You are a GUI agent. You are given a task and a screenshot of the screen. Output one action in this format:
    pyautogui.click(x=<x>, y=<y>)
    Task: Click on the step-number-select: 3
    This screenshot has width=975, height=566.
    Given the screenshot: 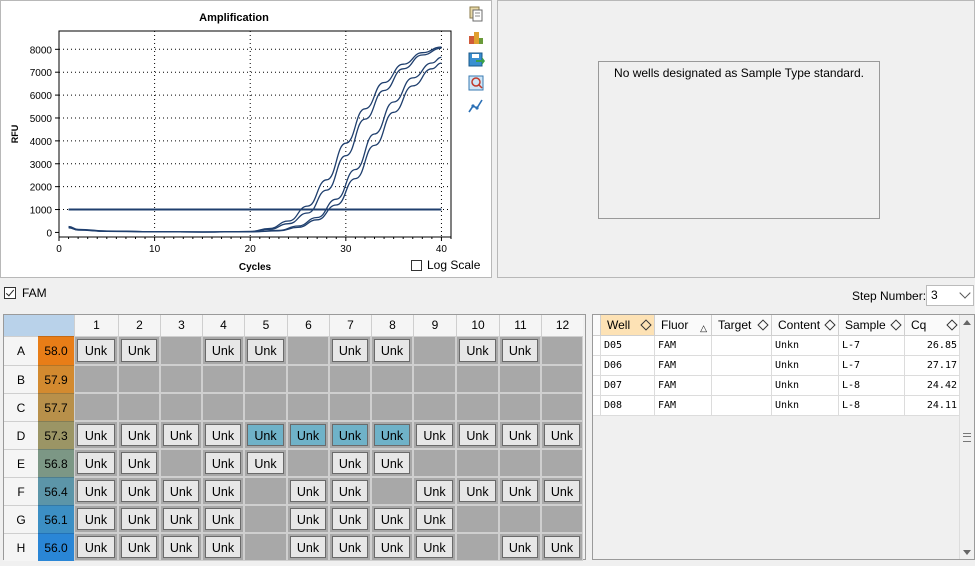 What is the action you would take?
    pyautogui.click(x=950, y=295)
    